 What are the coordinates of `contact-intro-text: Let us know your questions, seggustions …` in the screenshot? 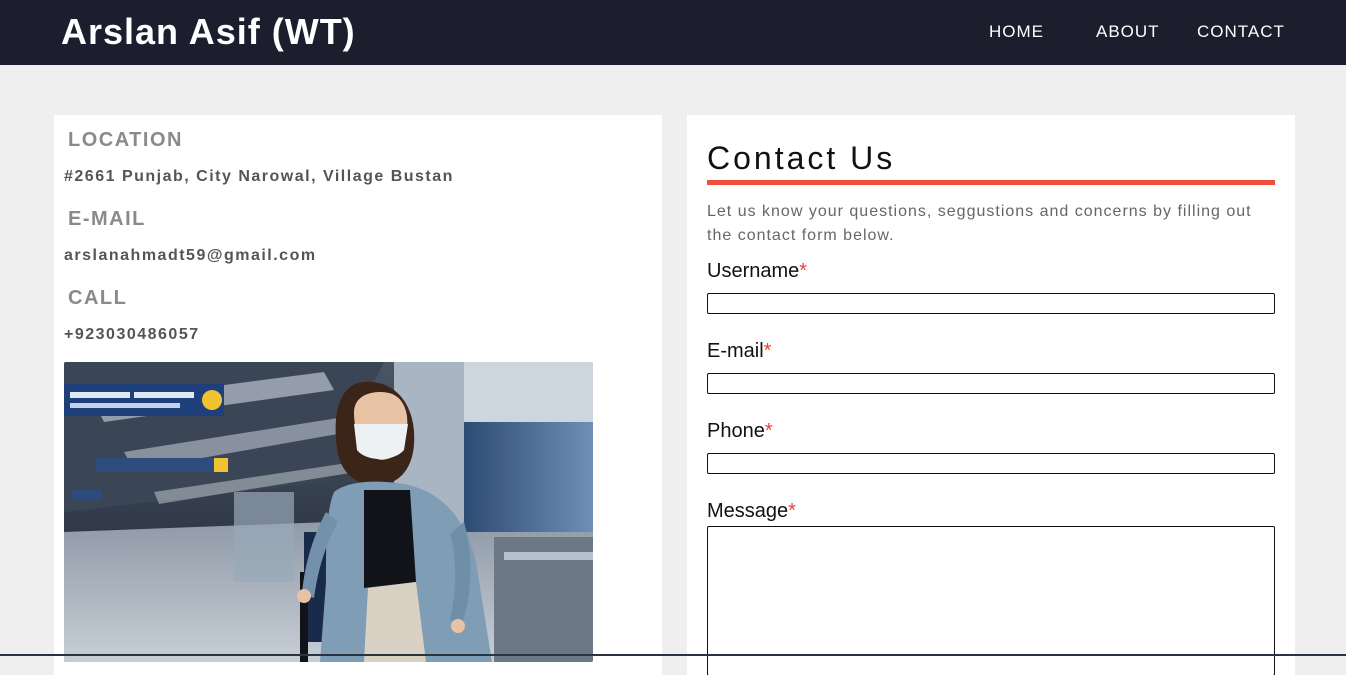 It's located at (979, 223).